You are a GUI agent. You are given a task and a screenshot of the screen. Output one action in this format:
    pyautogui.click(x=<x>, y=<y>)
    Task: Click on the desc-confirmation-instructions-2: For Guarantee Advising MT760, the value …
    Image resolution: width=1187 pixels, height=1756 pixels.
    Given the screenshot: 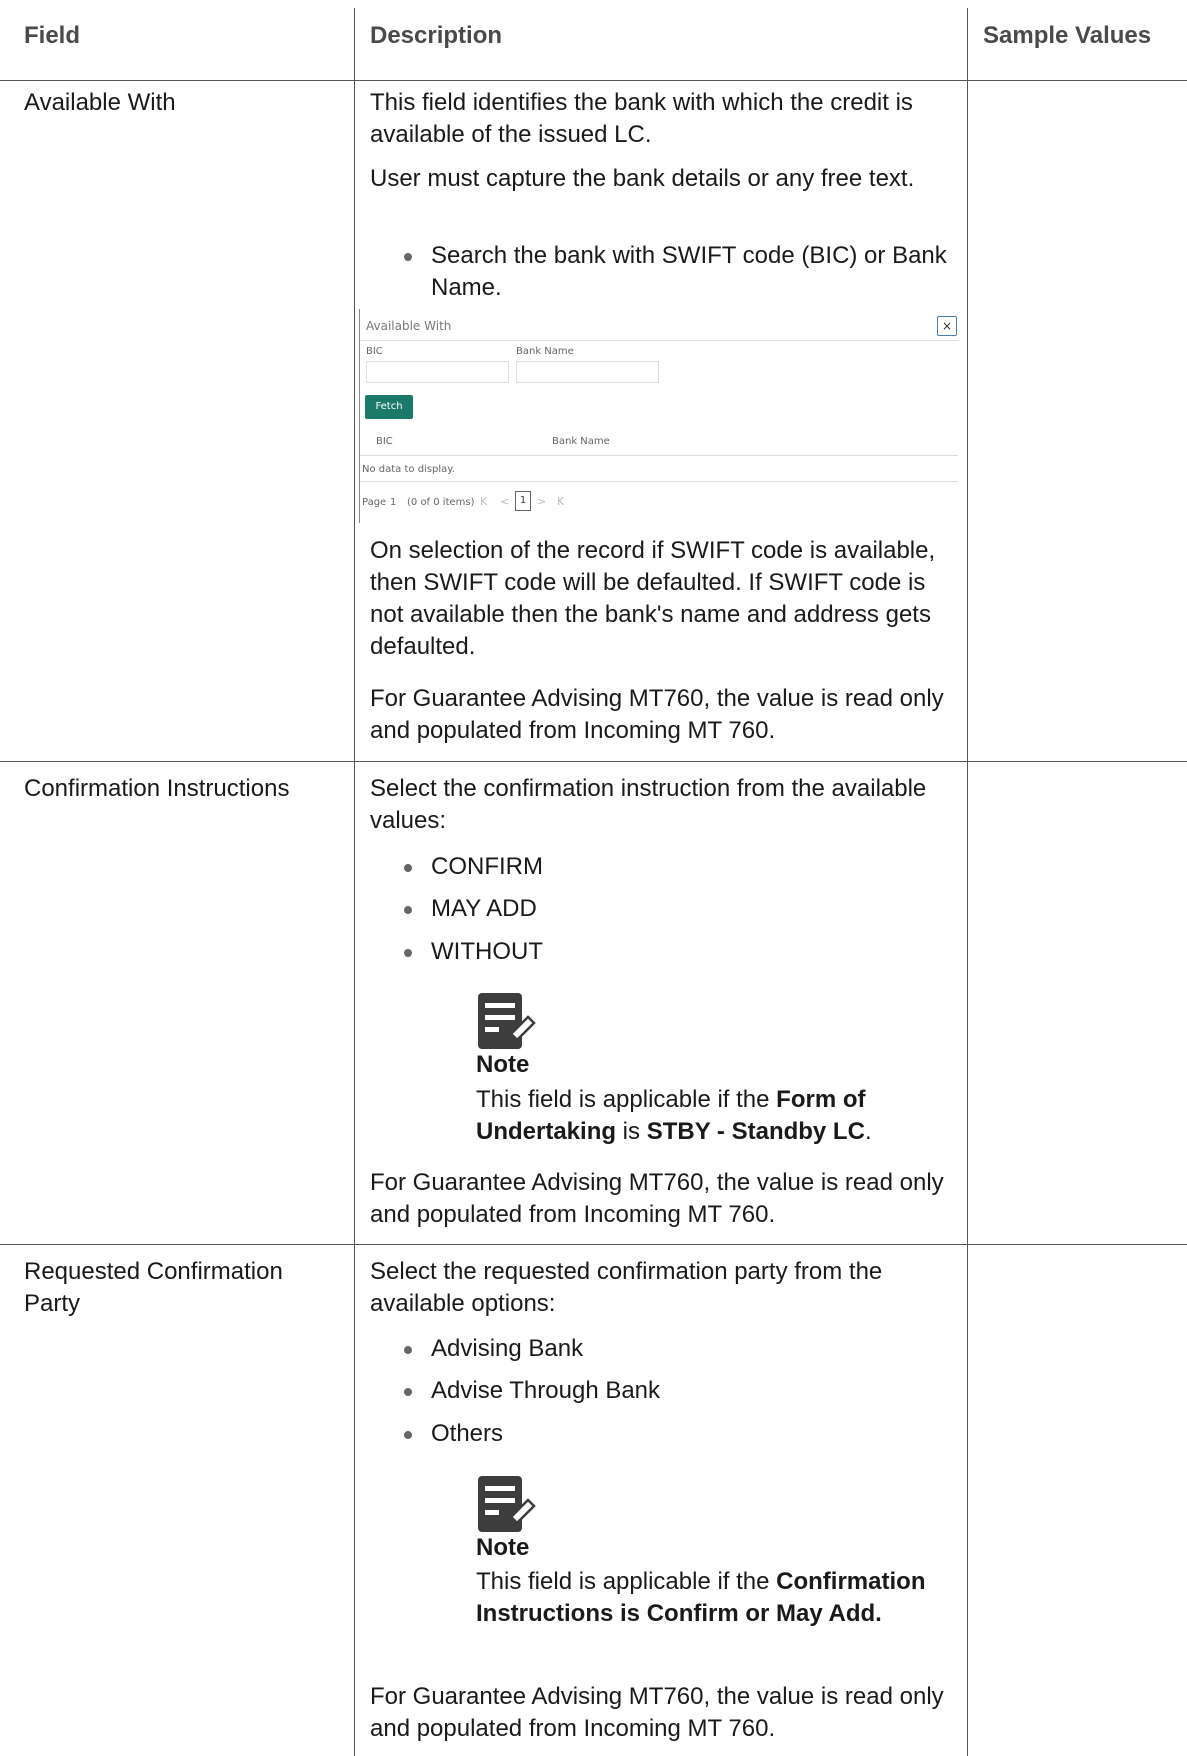 What is the action you would take?
    pyautogui.click(x=657, y=1198)
    